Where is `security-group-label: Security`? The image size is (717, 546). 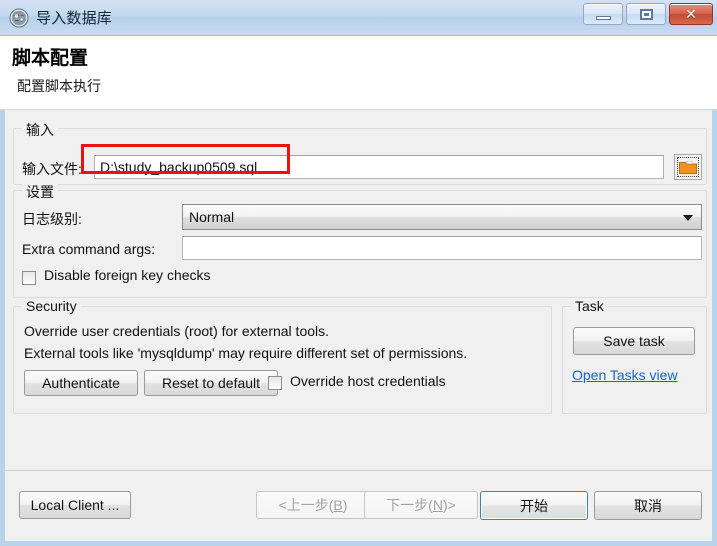
security-group-label: Security is located at coordinates (51, 306).